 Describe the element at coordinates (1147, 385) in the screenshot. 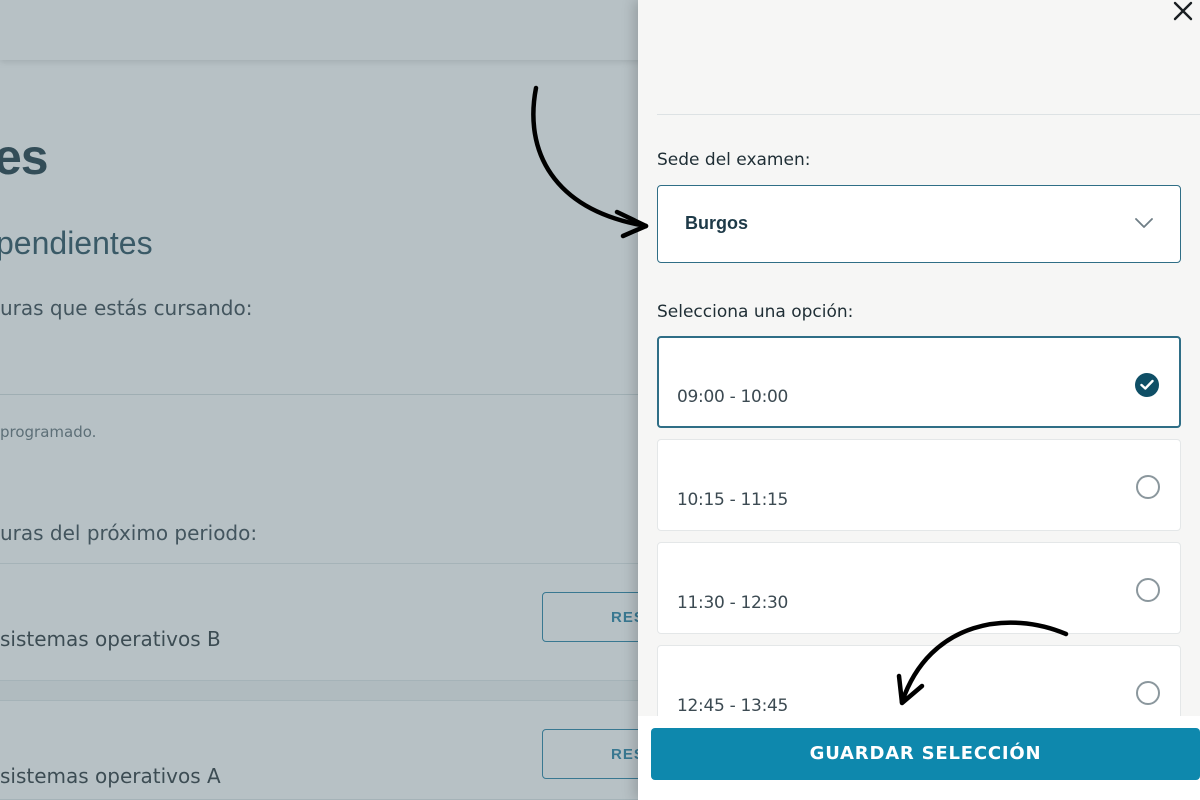

I see `check-icon` at that location.